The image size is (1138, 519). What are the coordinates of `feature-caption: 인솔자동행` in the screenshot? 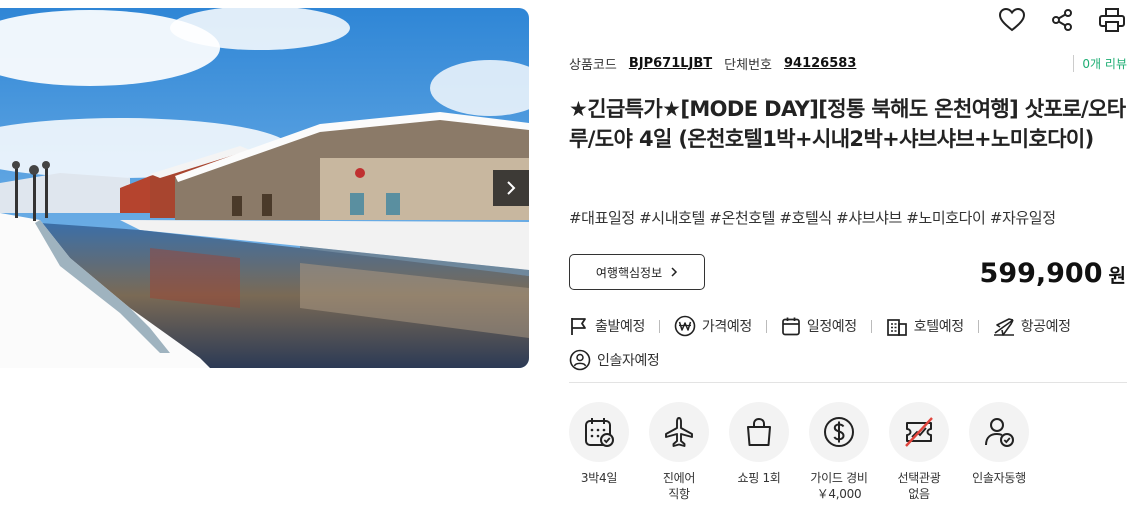 It's located at (999, 478).